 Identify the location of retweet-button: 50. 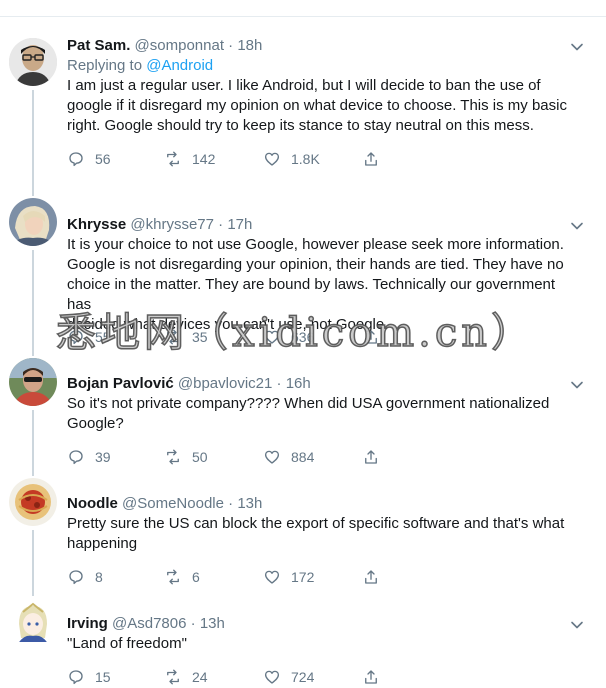
(186, 457).